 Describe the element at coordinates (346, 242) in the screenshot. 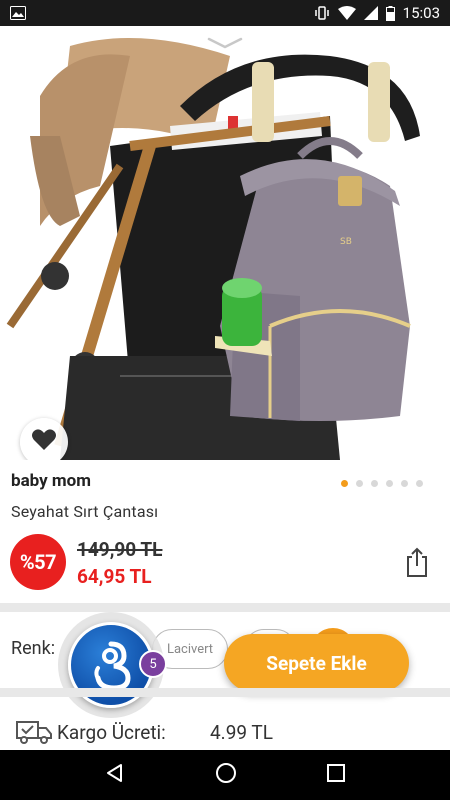

I see `svg-text: SB` at that location.